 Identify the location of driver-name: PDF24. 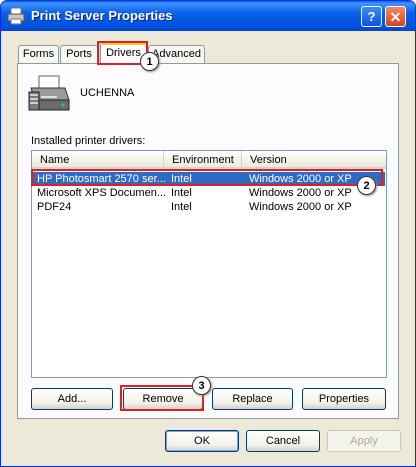
(54, 207).